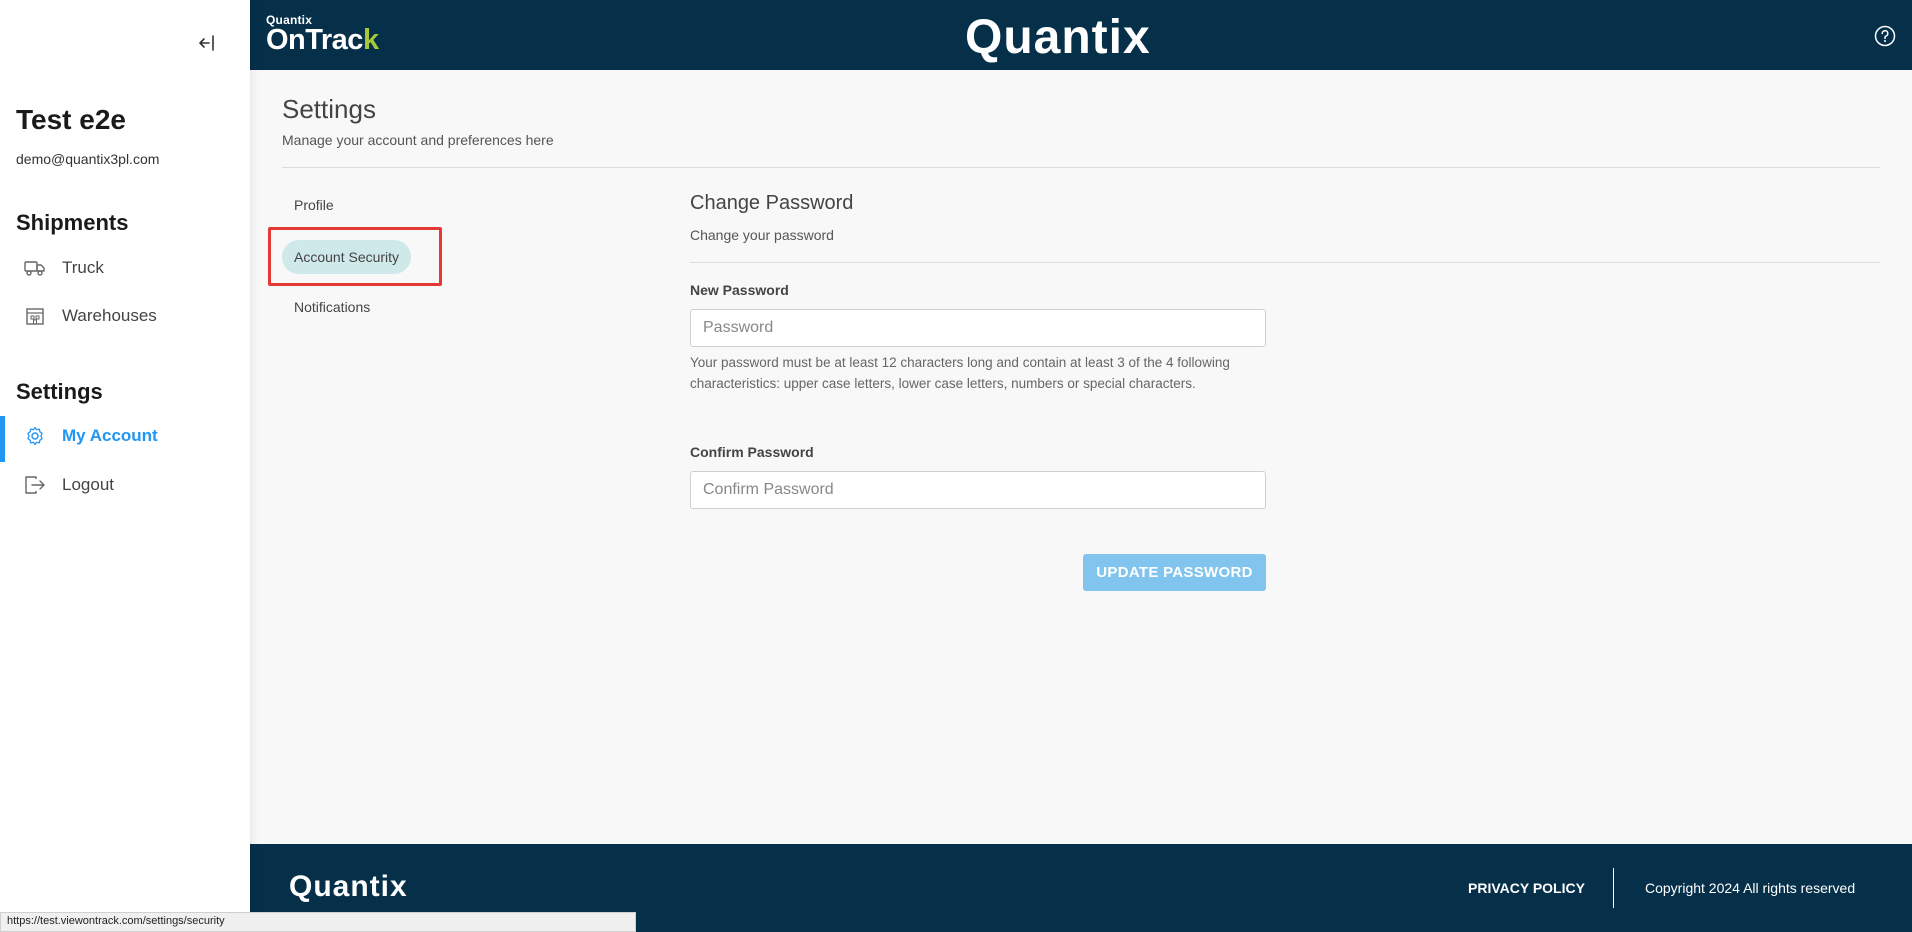 The image size is (1912, 932). Describe the element at coordinates (762, 235) in the screenshot. I see `section-subtitle: Change your password` at that location.